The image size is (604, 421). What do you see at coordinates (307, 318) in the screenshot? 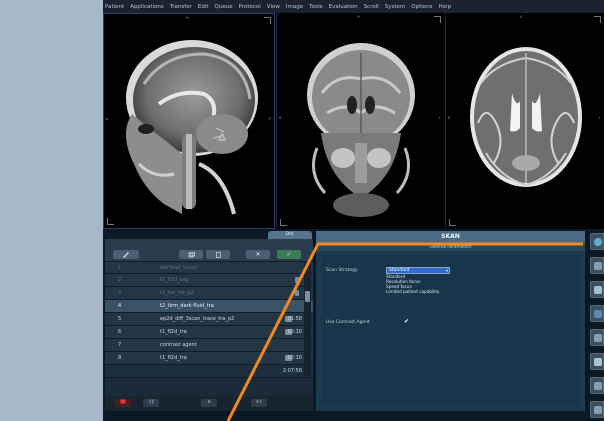
I see `list-scrollbar` at bounding box center [307, 318].